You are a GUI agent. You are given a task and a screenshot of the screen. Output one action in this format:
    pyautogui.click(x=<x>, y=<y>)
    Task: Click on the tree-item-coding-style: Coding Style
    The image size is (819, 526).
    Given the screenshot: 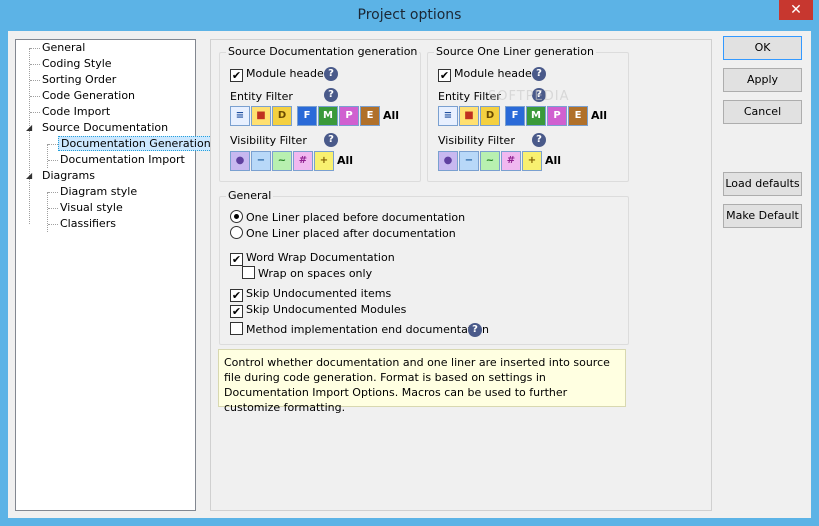 What is the action you would take?
    pyautogui.click(x=77, y=64)
    